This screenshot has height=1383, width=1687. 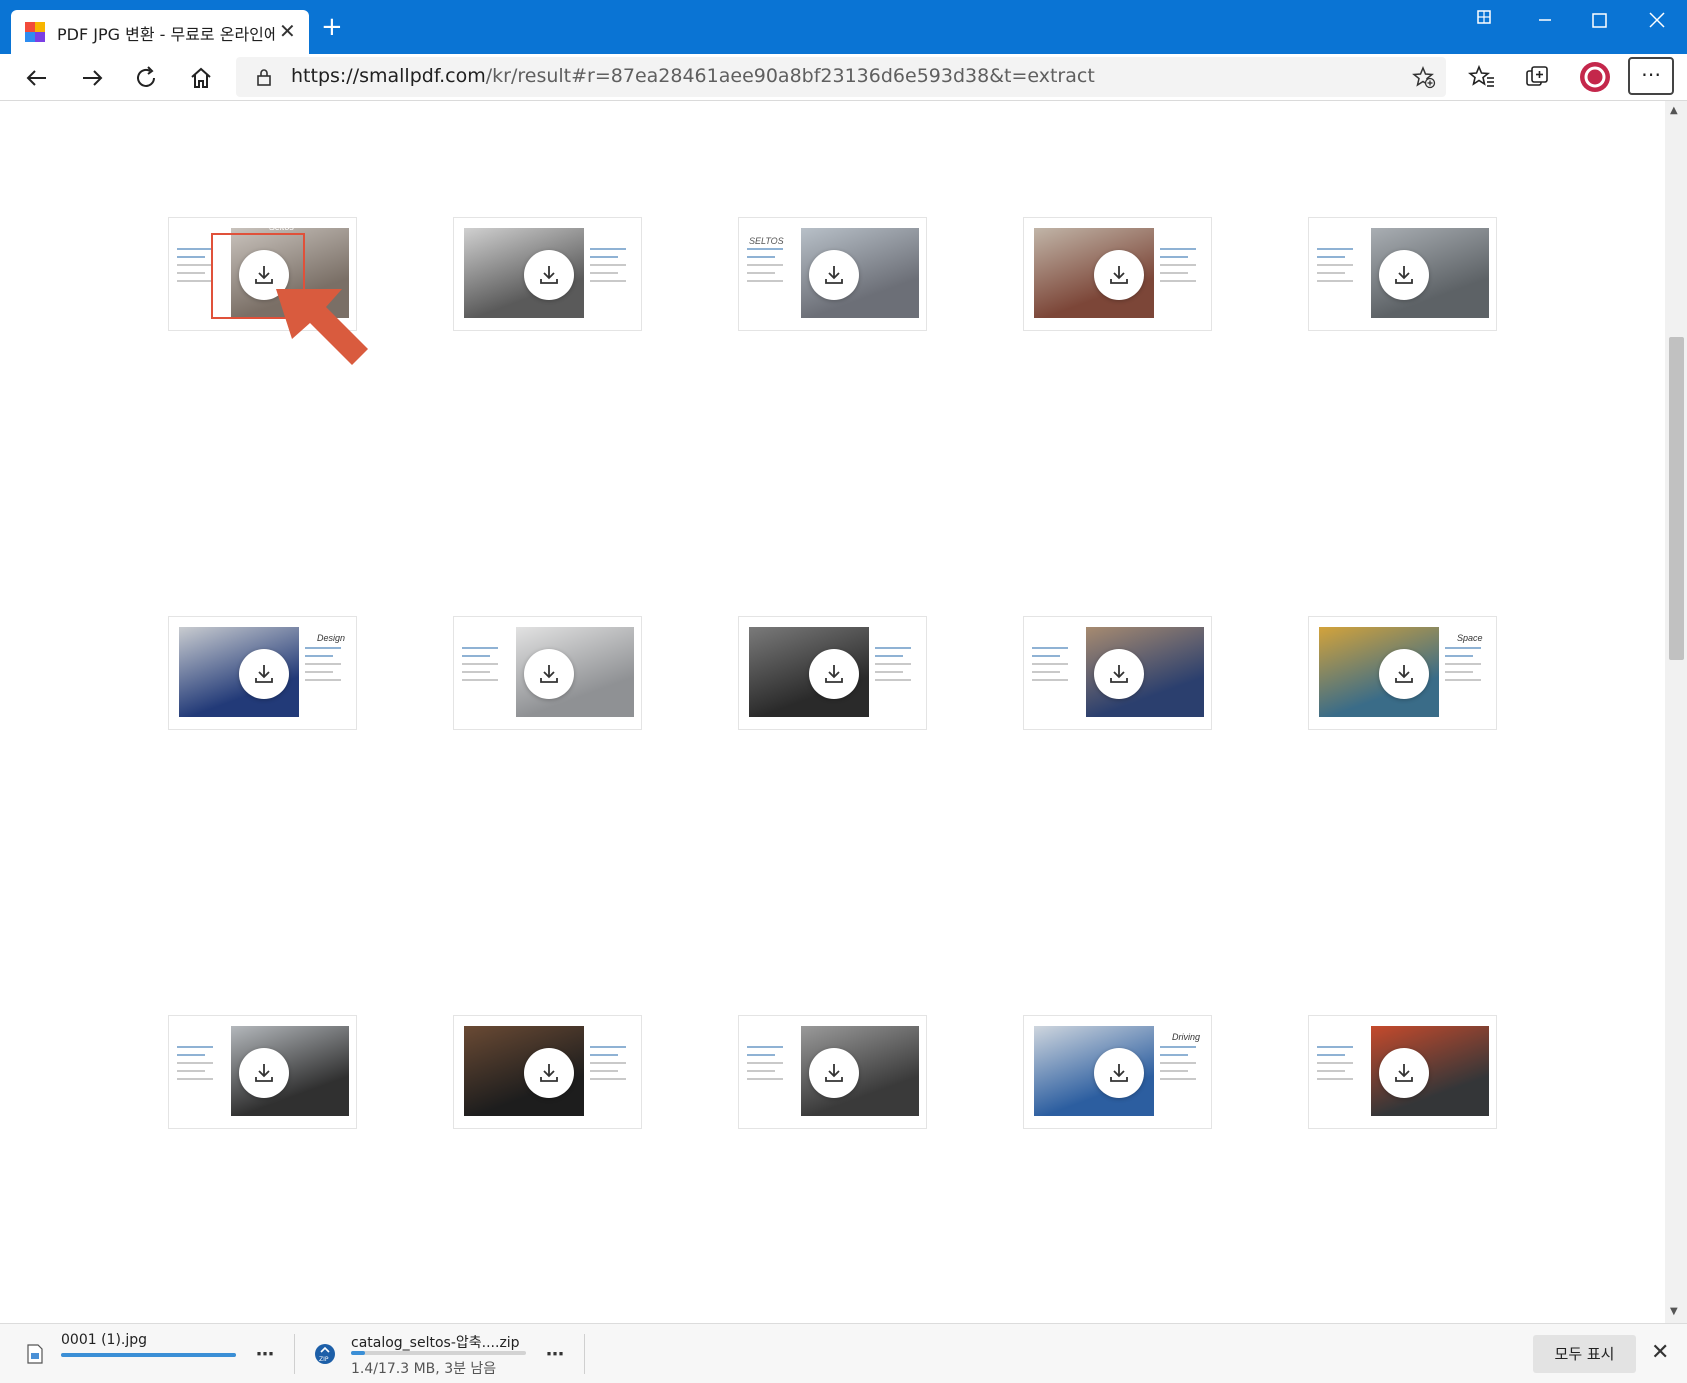 I want to click on close-window-icon, so click(x=1657, y=20).